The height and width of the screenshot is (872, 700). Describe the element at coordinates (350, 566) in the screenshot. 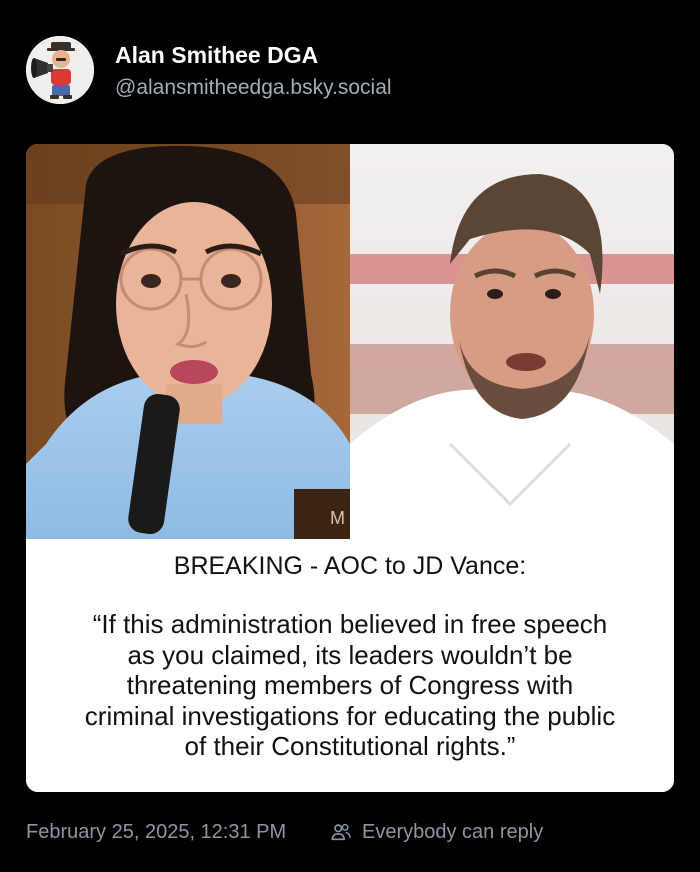

I see `caption-headline: BREAKING - AOC to JD Vance:` at that location.